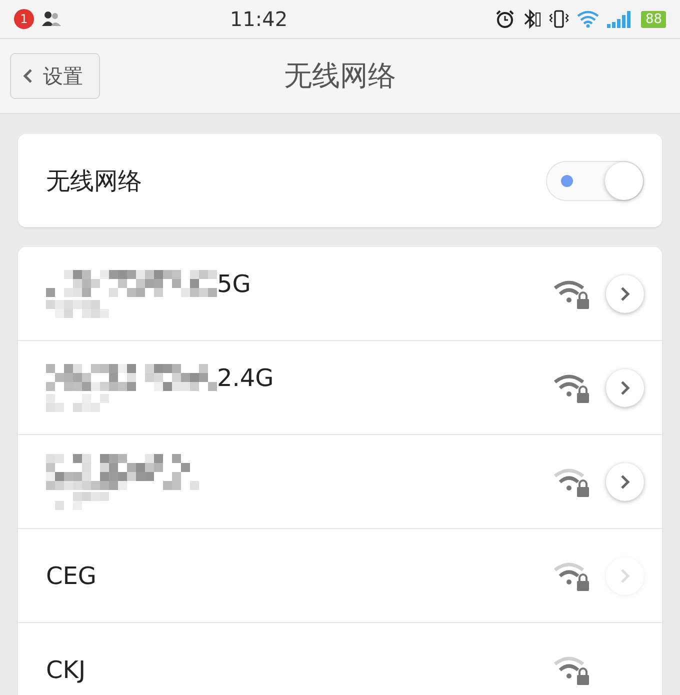 The height and width of the screenshot is (695, 680). I want to click on notification-badge: 1, so click(24, 19).